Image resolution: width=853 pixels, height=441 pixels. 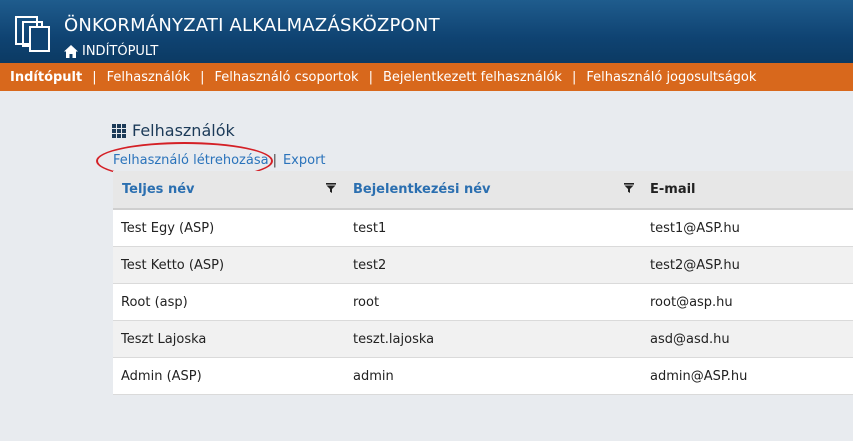 I want to click on create-user-link: Felhasználó létrehozása, so click(x=191, y=160).